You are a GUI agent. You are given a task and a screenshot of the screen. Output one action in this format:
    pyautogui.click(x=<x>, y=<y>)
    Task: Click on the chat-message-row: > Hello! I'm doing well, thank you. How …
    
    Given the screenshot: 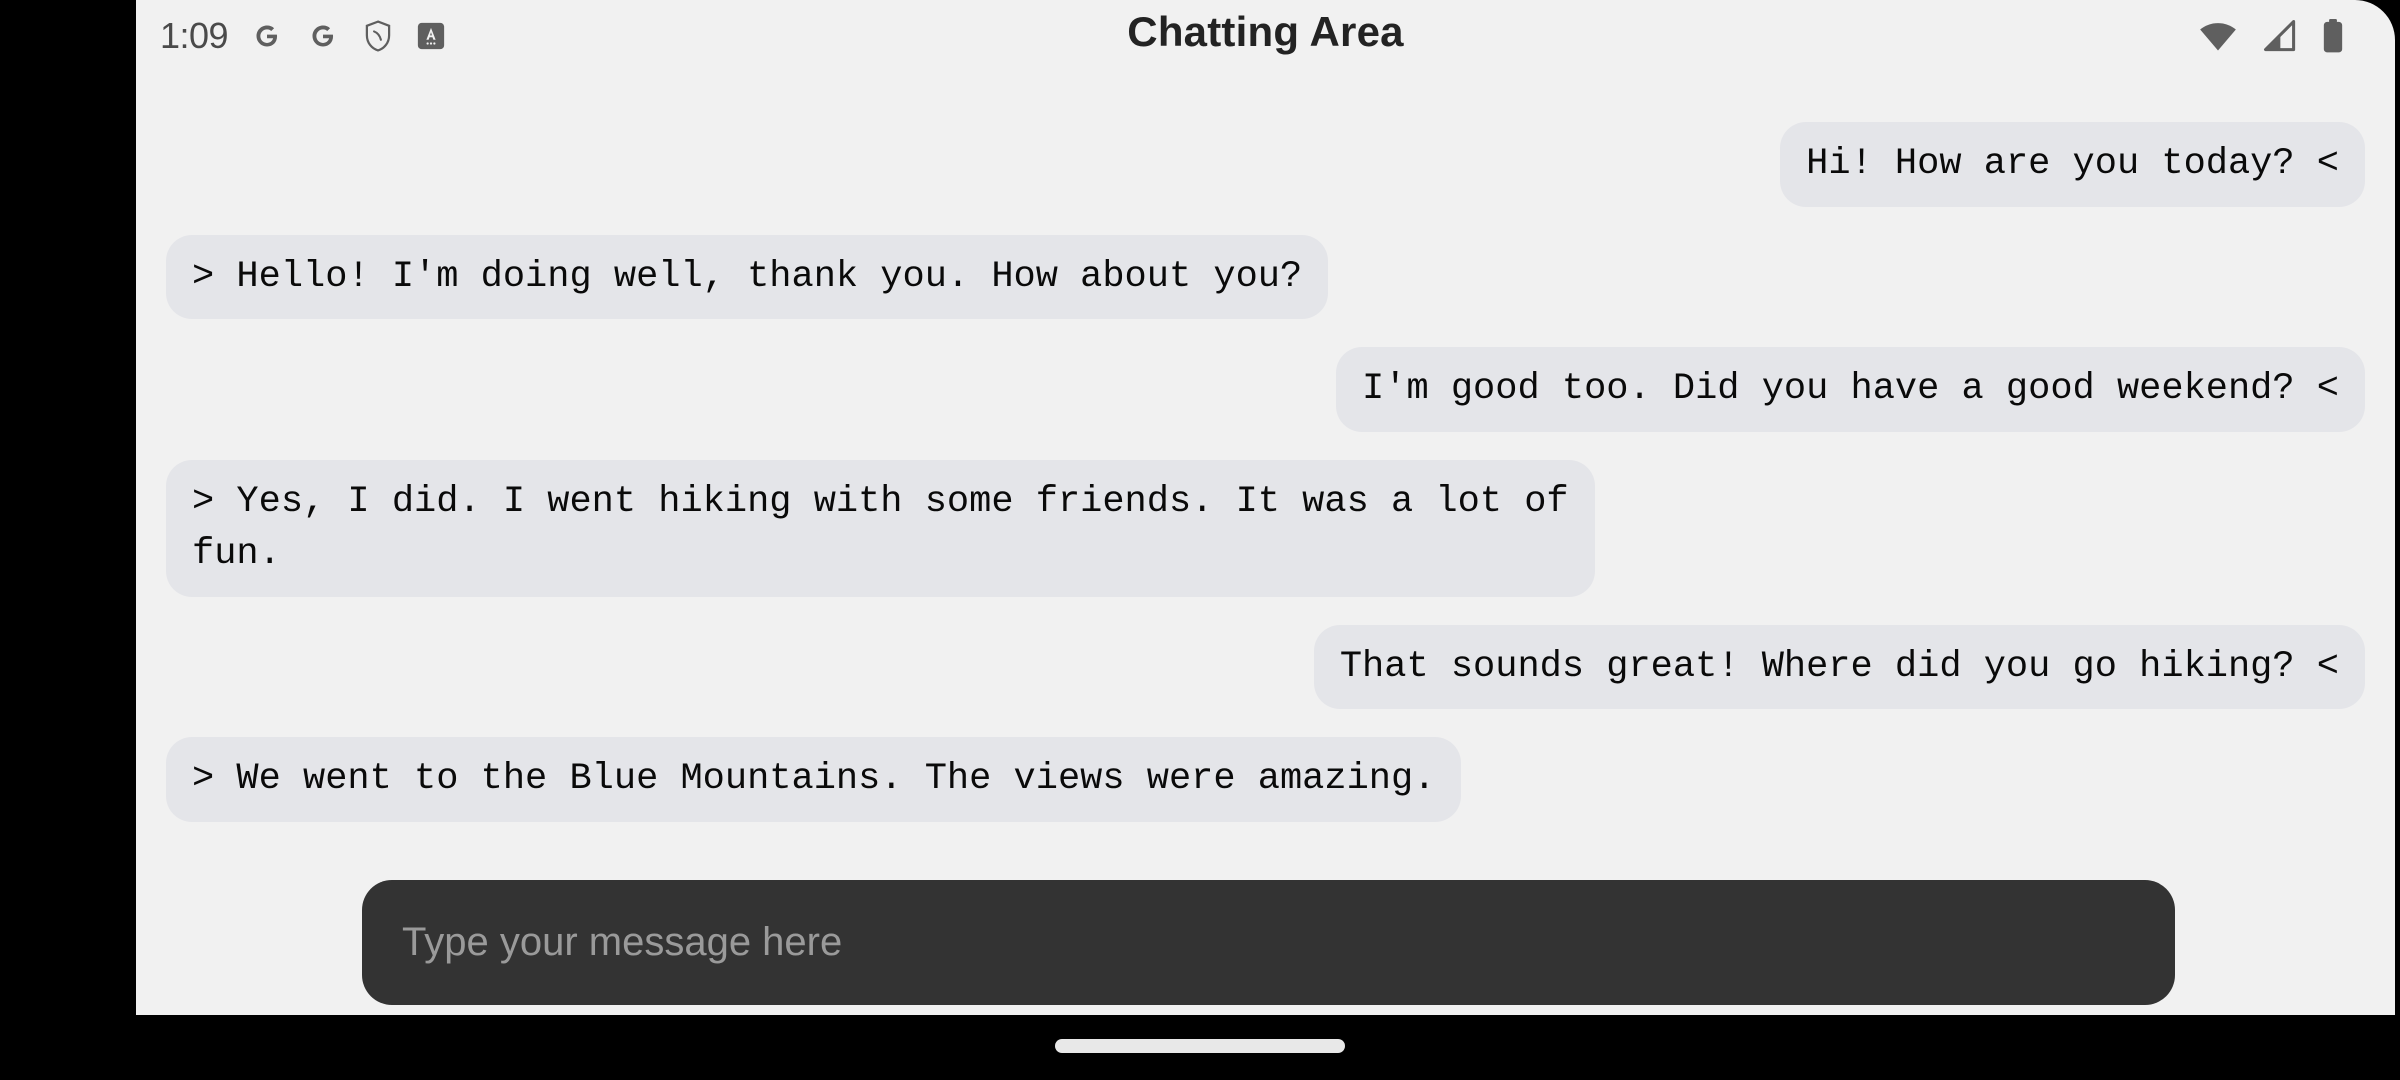 What is the action you would take?
    pyautogui.click(x=1265, y=277)
    